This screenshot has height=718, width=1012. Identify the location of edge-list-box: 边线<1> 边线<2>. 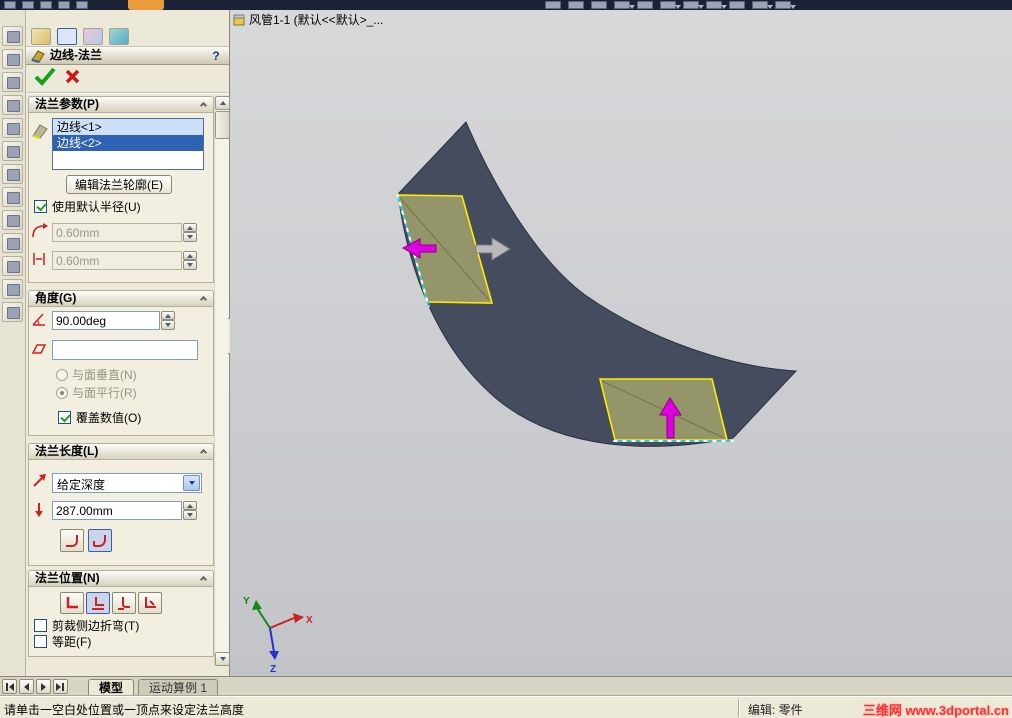
(128, 144).